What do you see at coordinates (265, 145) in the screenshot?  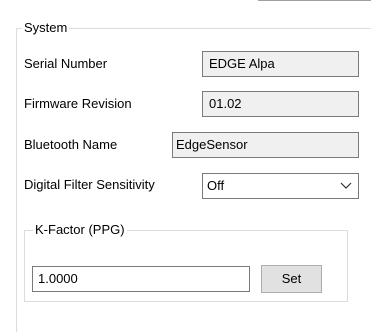 I see `bluetooth-name-field: EdgeSensor` at bounding box center [265, 145].